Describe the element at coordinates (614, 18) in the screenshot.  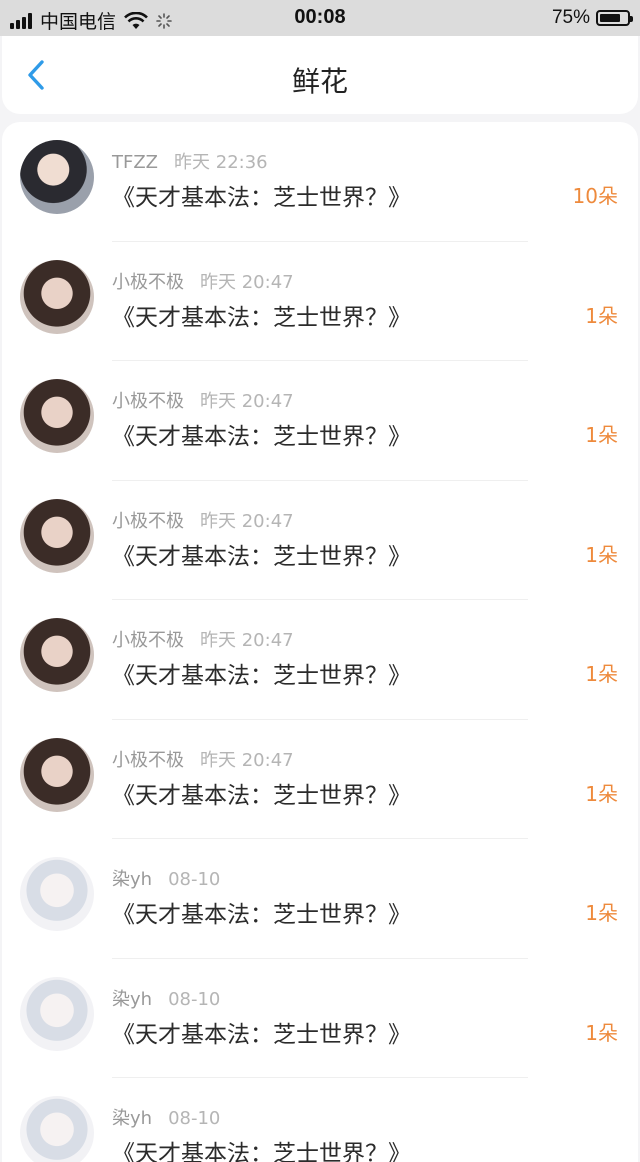
I see `battery-icon` at that location.